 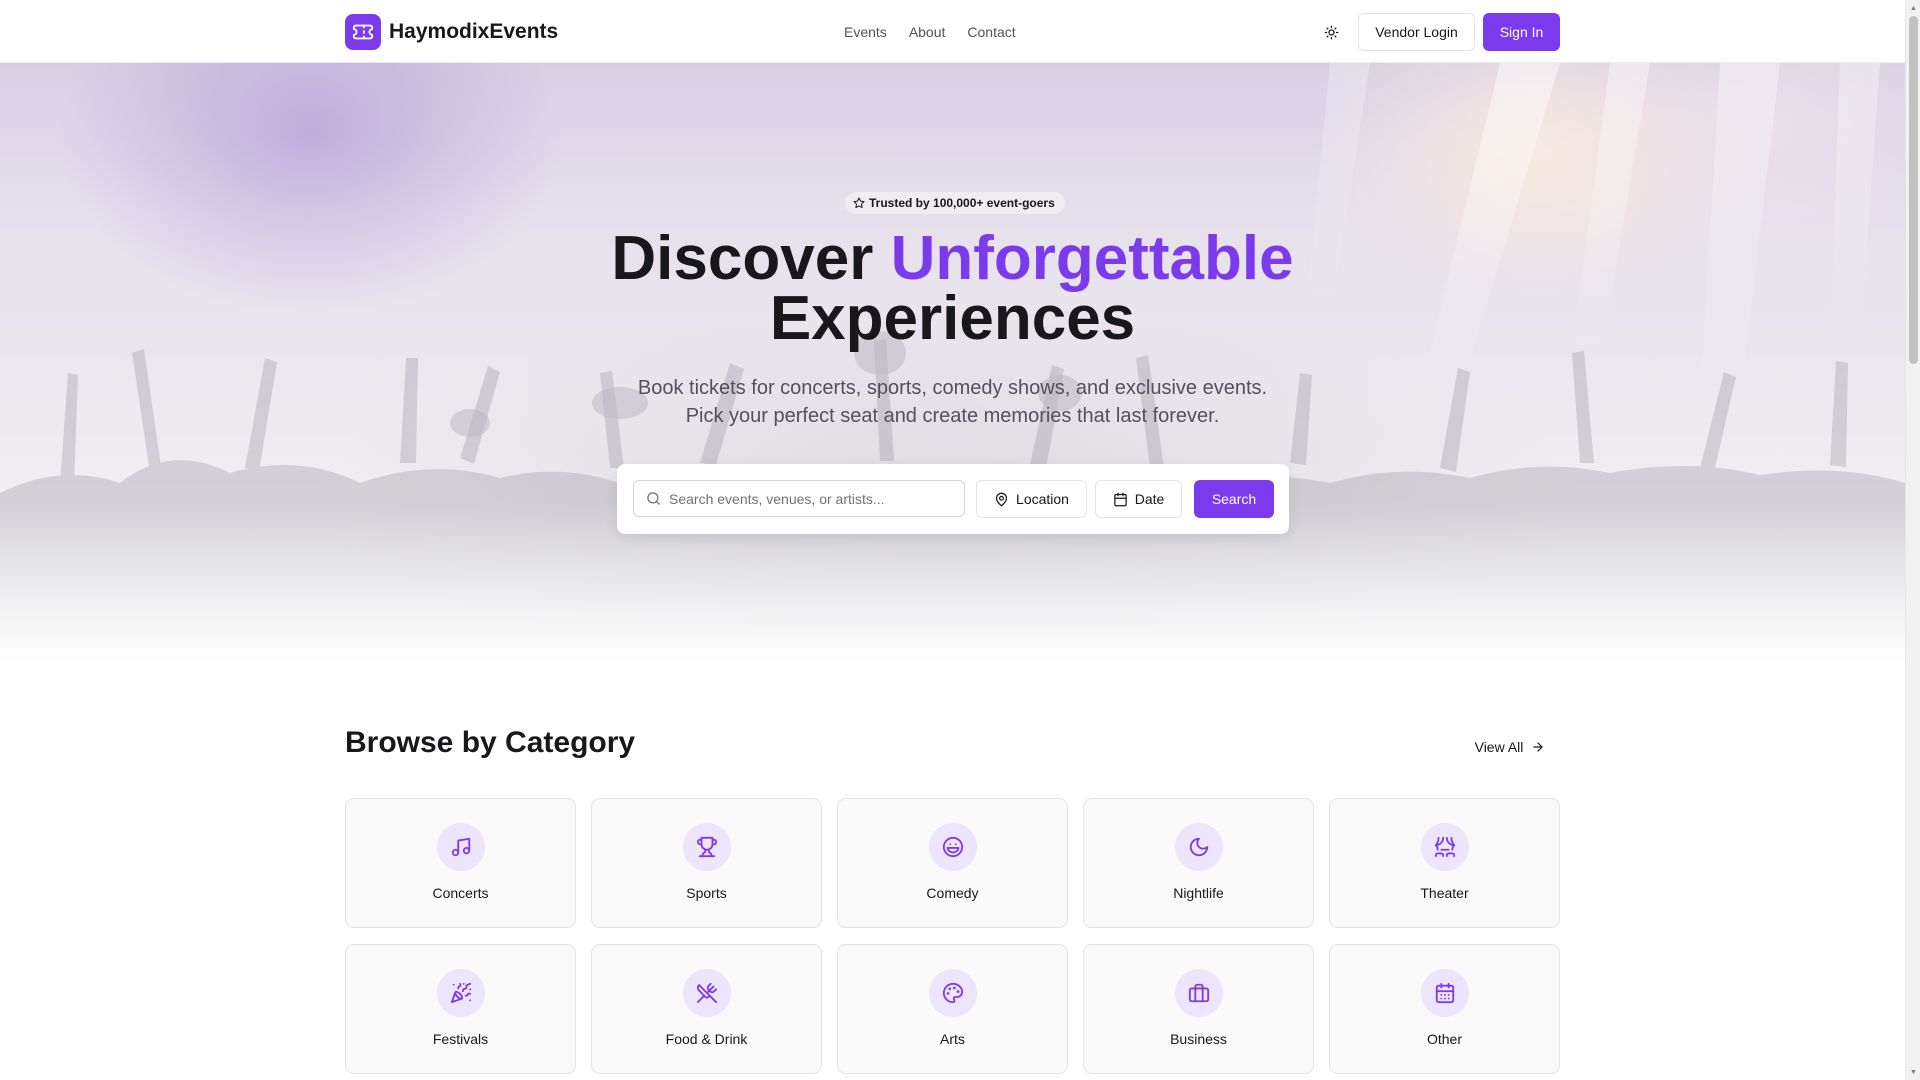 I want to click on category-card-other: Other, so click(x=1444, y=1009).